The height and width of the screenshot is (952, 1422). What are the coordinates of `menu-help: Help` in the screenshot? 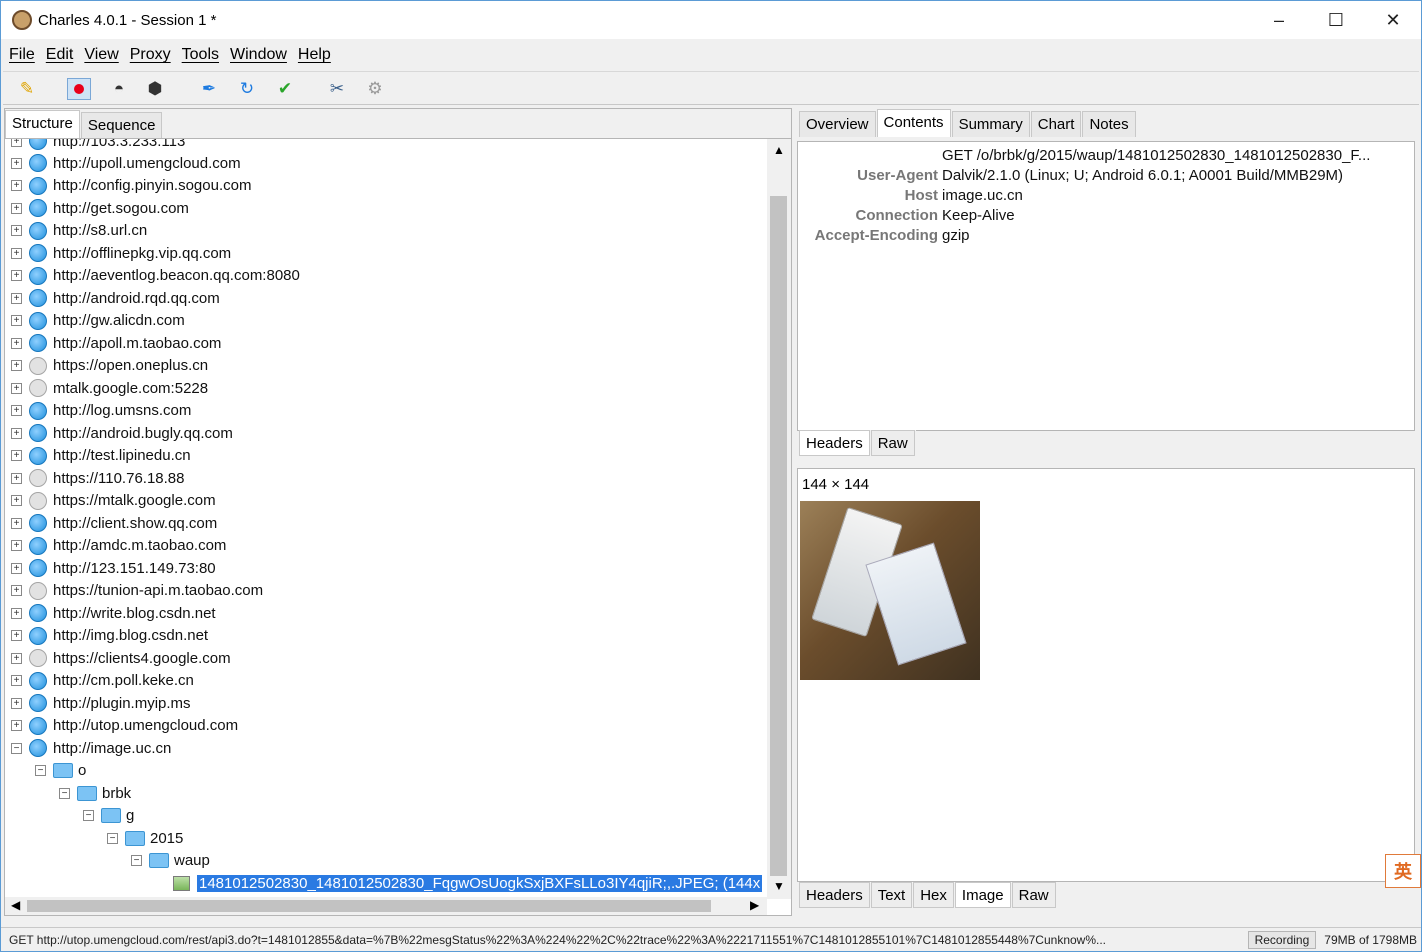 It's located at (314, 55).